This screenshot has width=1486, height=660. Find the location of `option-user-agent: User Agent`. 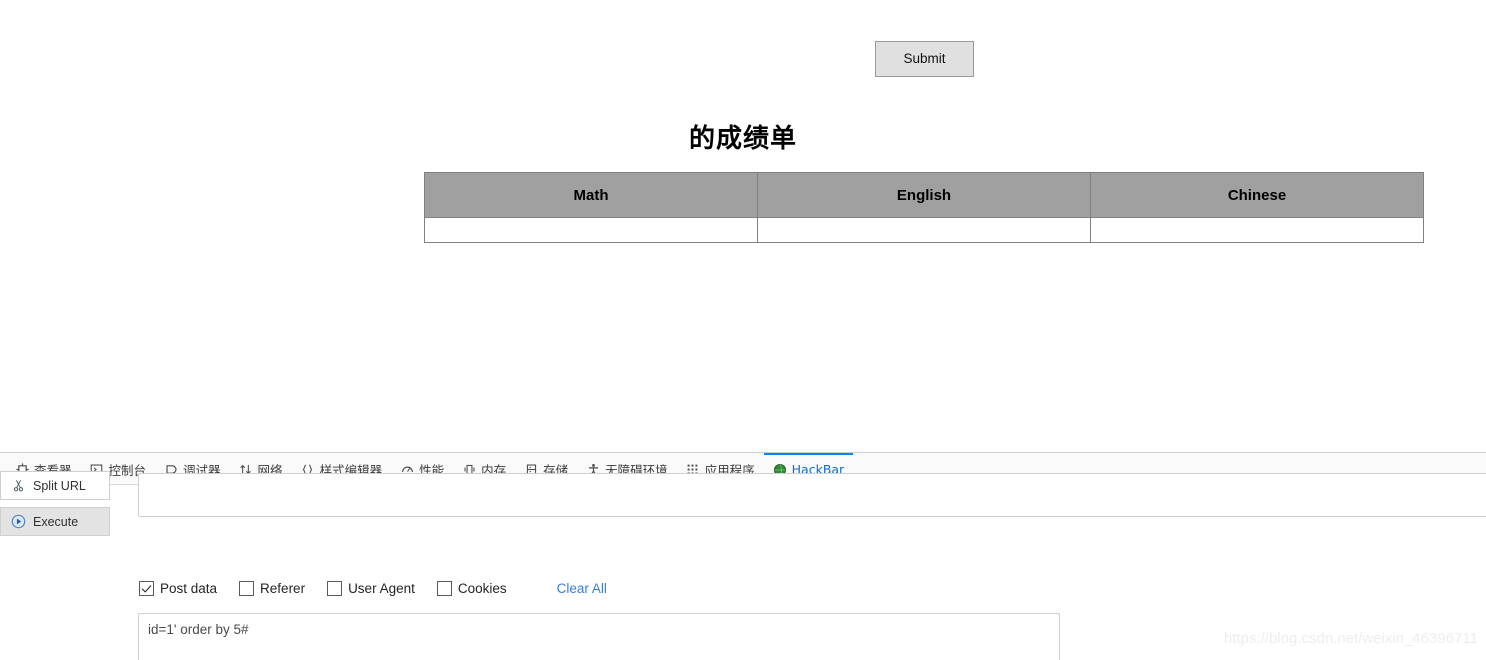

option-user-agent: User Agent is located at coordinates (371, 588).